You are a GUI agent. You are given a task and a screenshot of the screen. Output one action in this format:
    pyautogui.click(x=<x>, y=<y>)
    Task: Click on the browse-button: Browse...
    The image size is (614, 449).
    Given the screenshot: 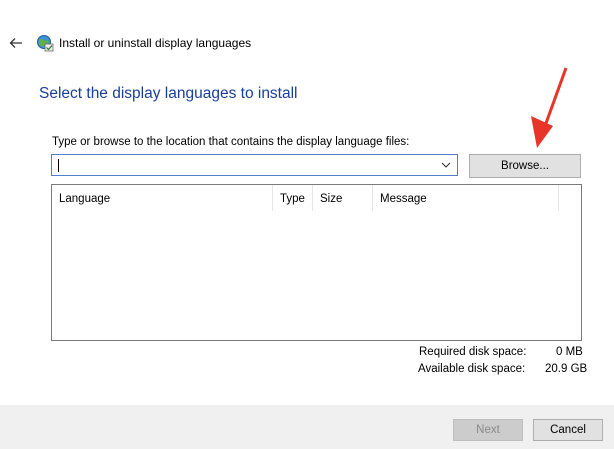 What is the action you would take?
    pyautogui.click(x=525, y=166)
    